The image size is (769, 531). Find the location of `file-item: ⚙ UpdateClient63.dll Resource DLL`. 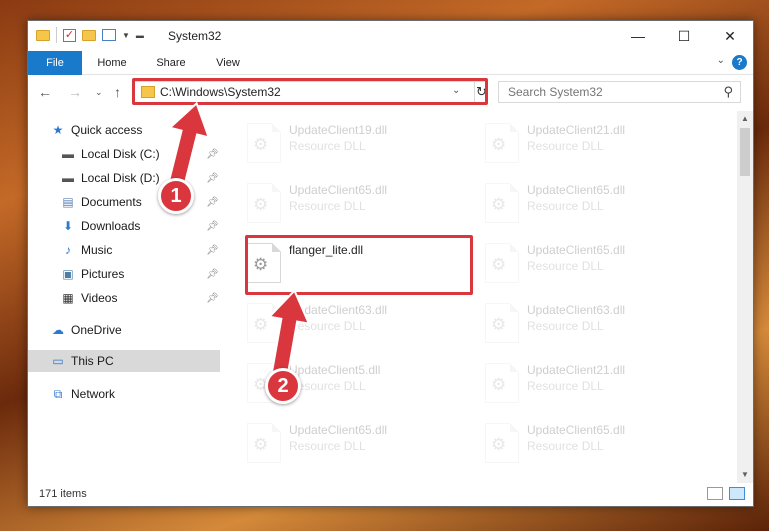

file-item: ⚙ UpdateClient63.dll Resource DLL is located at coordinates (593, 320).